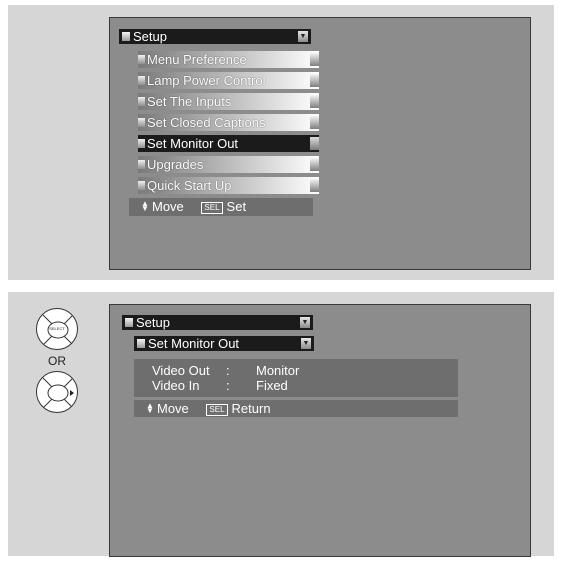 The height and width of the screenshot is (564, 561). What do you see at coordinates (206, 80) in the screenshot?
I see `menu-item-label: Lamp Power Control` at bounding box center [206, 80].